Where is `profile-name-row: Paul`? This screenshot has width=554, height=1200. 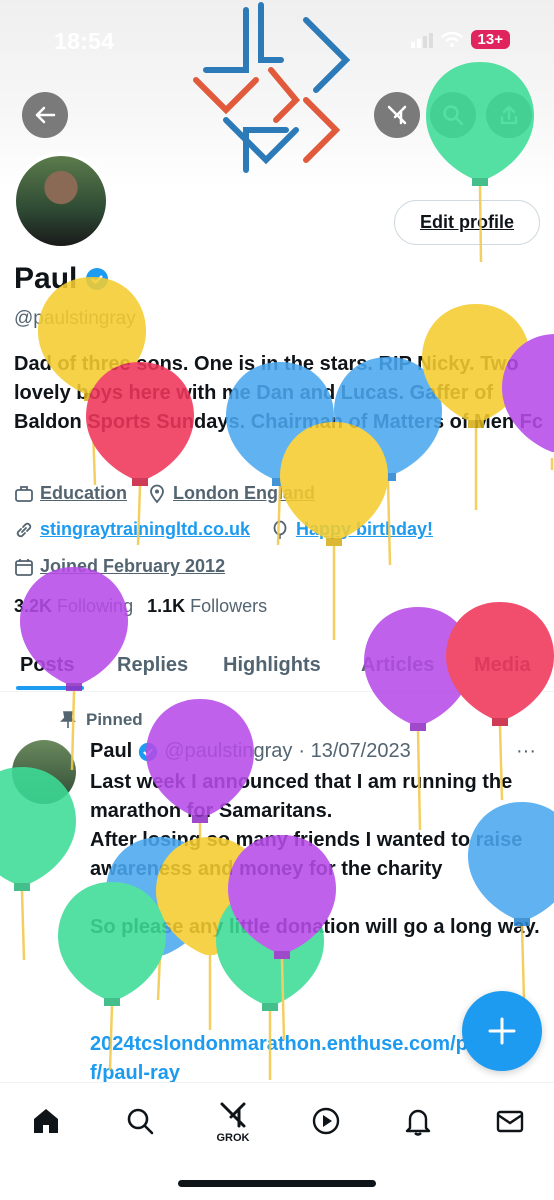
profile-name-row: Paul is located at coordinates (61, 279).